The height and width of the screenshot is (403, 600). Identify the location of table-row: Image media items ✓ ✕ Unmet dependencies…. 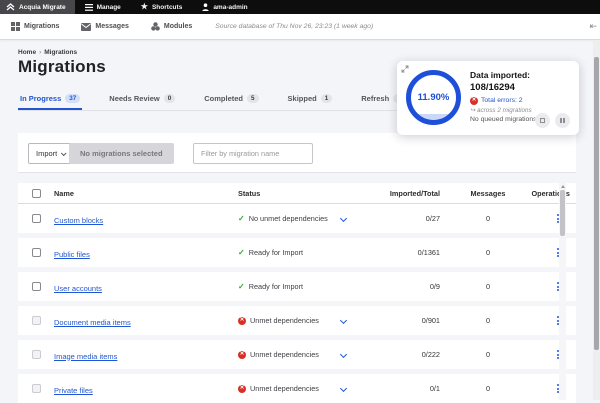
(297, 354).